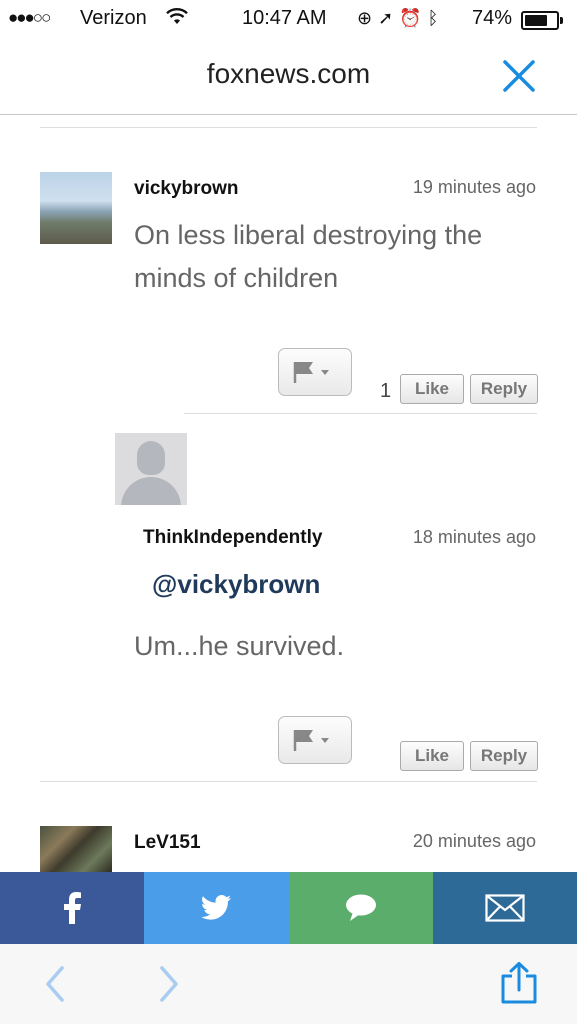 Image resolution: width=577 pixels, height=1024 pixels. What do you see at coordinates (284, 18) in the screenshot?
I see `clock: 10:47 AM` at bounding box center [284, 18].